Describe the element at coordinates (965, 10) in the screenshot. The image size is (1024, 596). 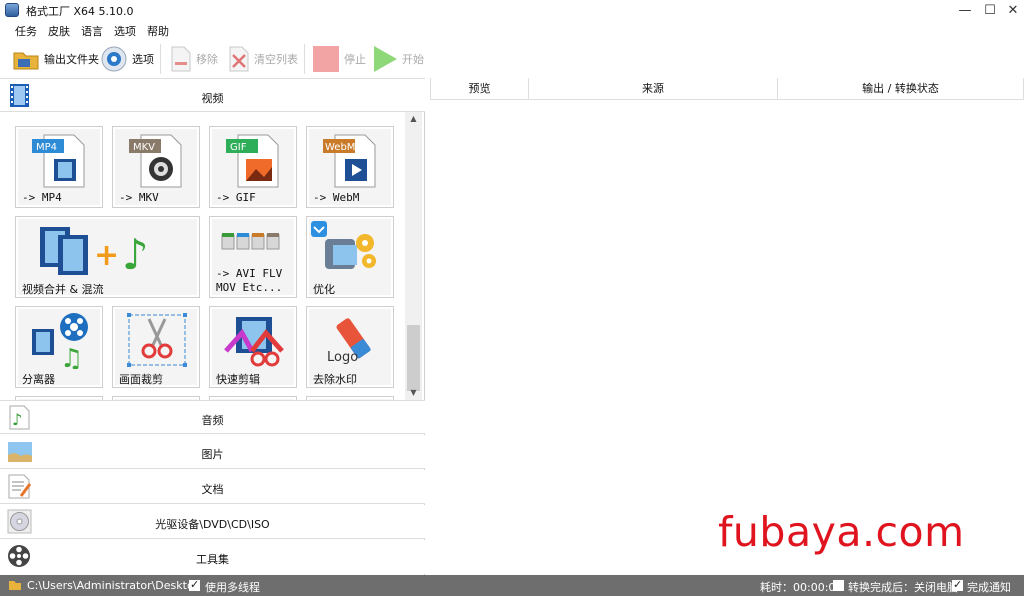
I see `minimize-button: —` at that location.